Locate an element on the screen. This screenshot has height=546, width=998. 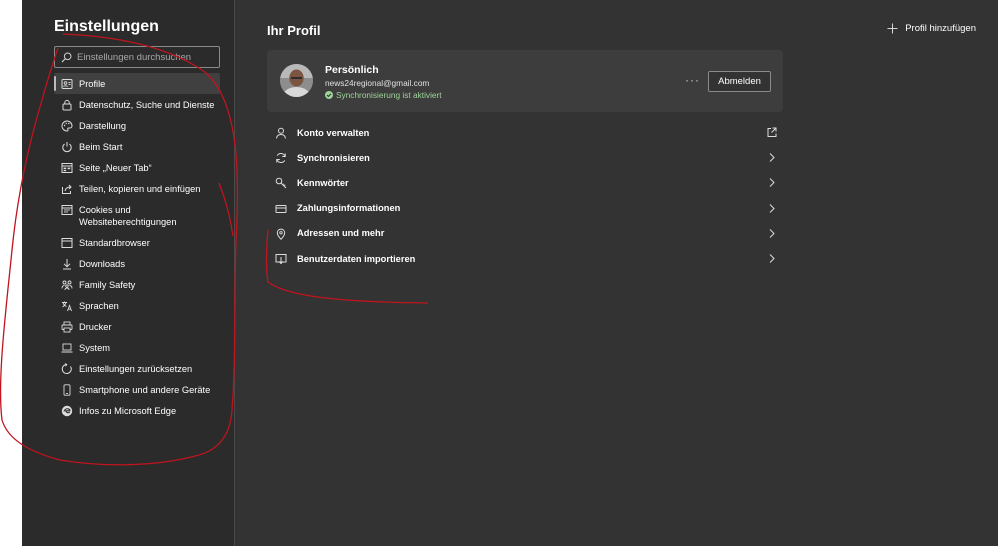
sidebar-item-default-browser: Standardbrowser is located at coordinates (137, 242).